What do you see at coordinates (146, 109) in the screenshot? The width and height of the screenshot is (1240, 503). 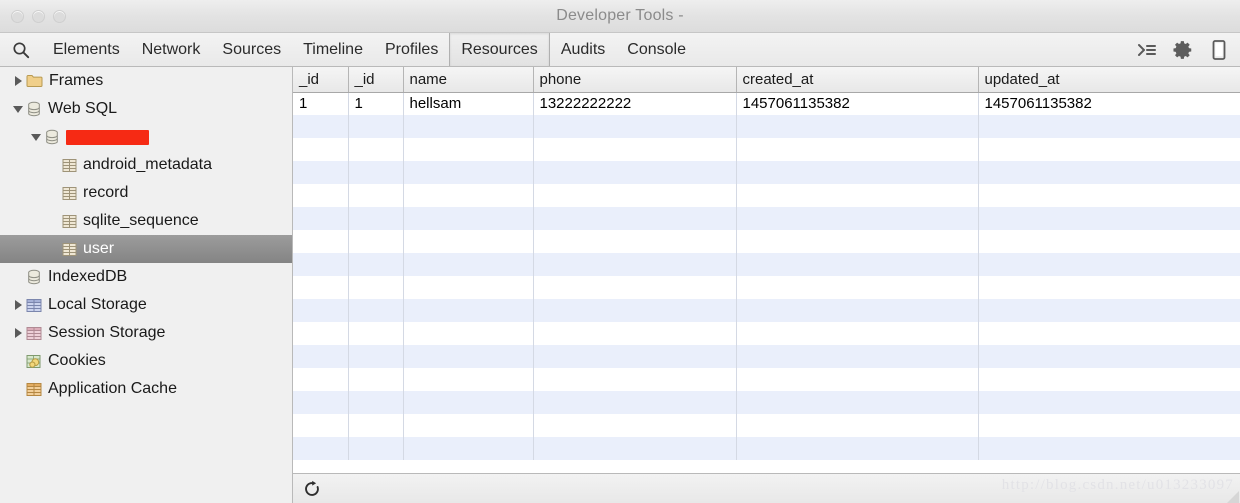 I see `sidebar-item-web-sql: Web SQL` at bounding box center [146, 109].